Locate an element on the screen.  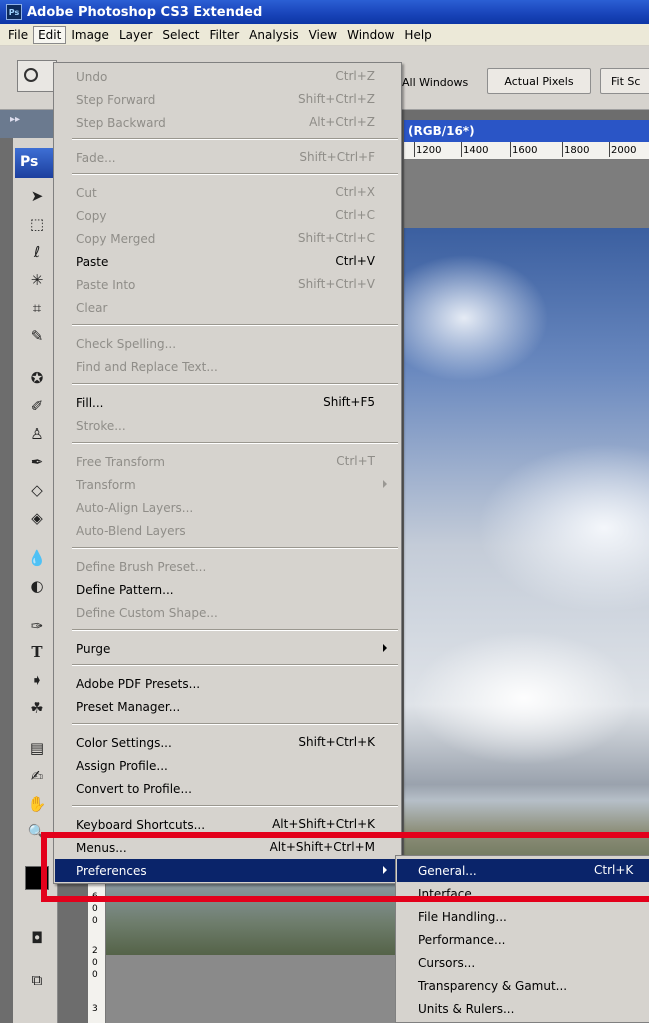
menu-item-label: Copy Merged is located at coordinates (116, 238).